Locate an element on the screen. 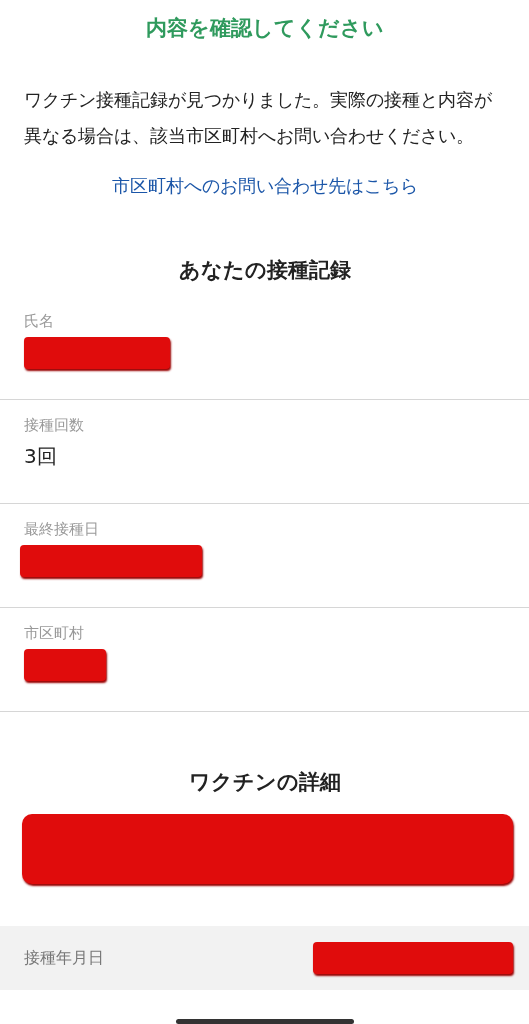 The height and width of the screenshot is (1024, 529). page-title: 内容を確認してください is located at coordinates (264, 28).